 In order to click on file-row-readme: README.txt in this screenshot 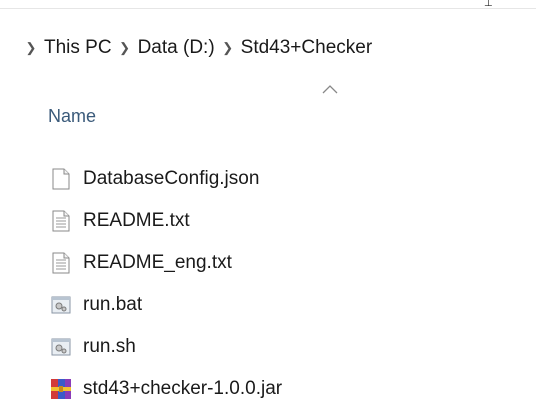, I will do `click(252, 221)`.